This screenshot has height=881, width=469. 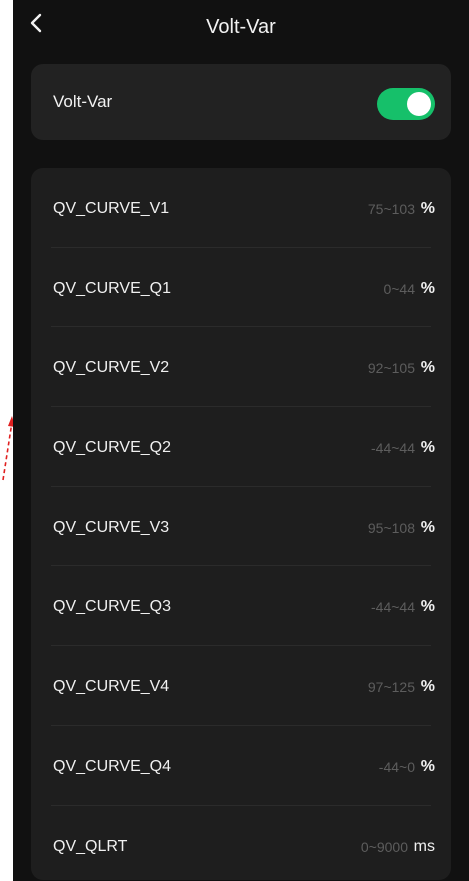 What do you see at coordinates (111, 208) in the screenshot?
I see `param-name: QV_CURVE_V1` at bounding box center [111, 208].